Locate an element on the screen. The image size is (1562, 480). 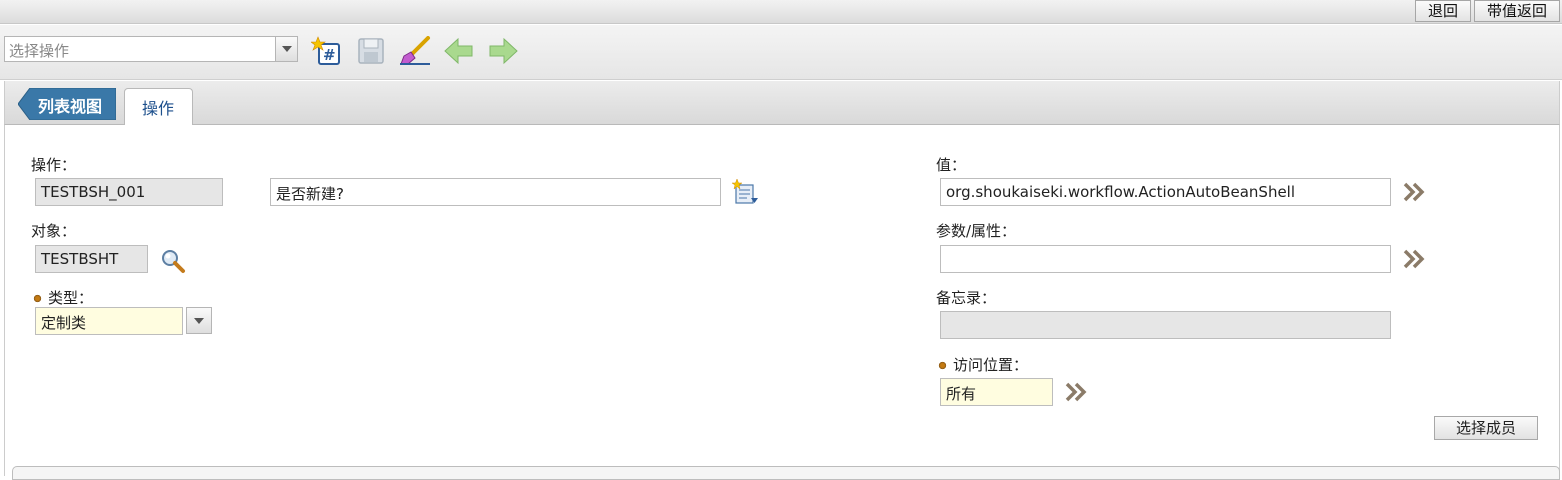
type-dropdown-button is located at coordinates (199, 320).